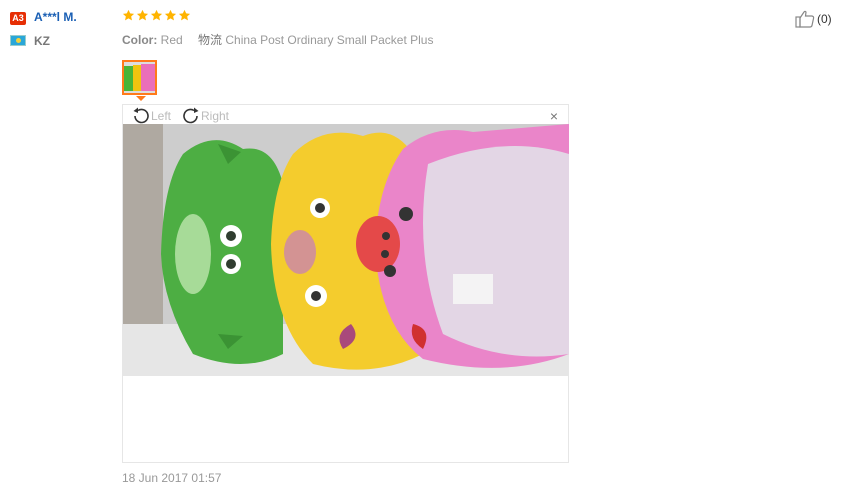 The image size is (846, 490). I want to click on rotate-right-button: Right, so click(205, 116).